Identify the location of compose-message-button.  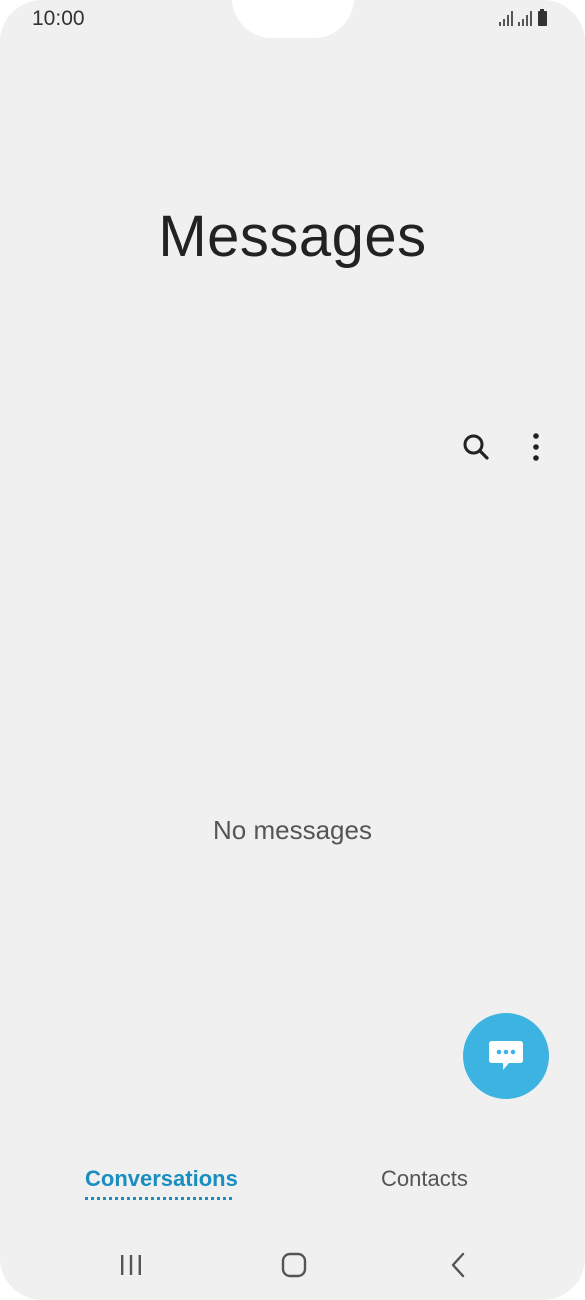
(506, 1056).